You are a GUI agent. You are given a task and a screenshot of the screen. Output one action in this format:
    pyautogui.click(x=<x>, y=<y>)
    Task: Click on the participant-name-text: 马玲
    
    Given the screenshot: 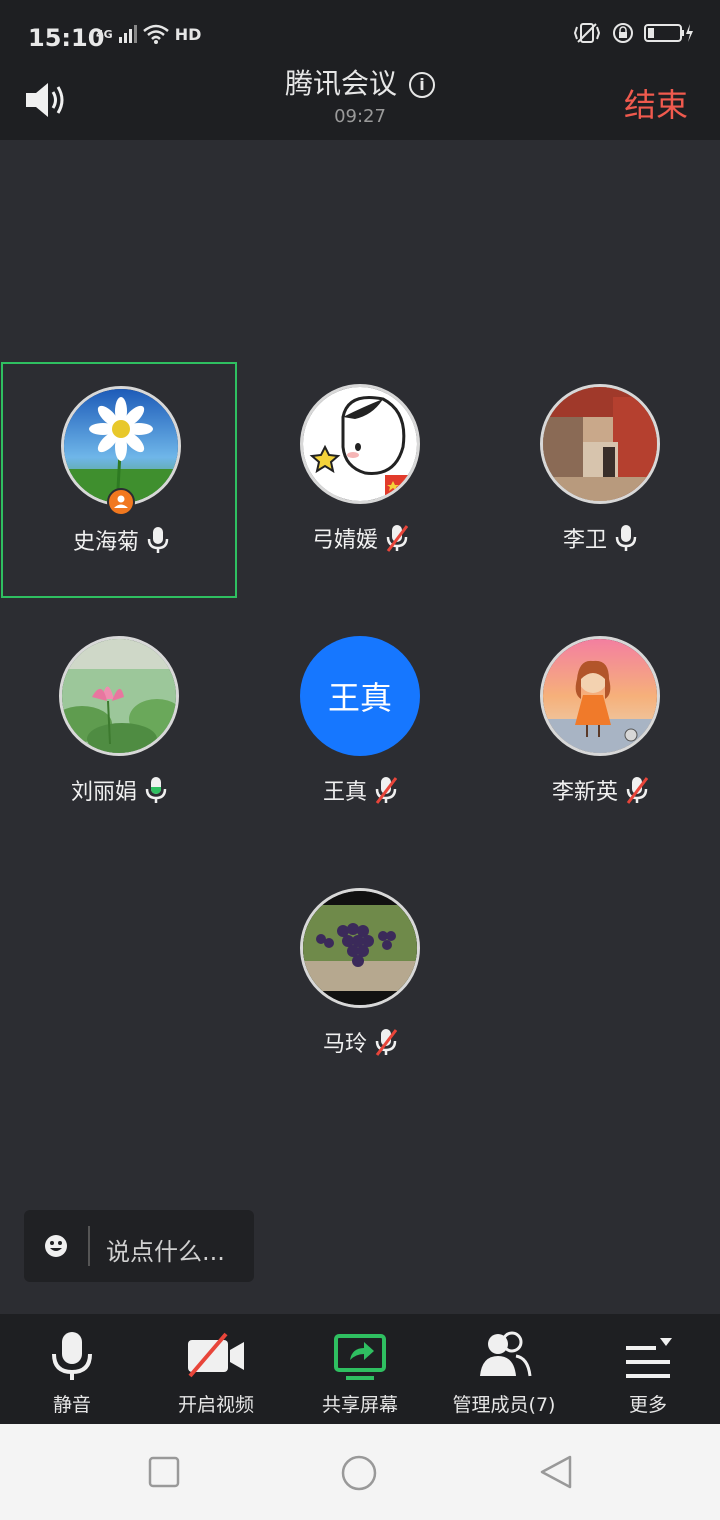 What is the action you would take?
    pyautogui.click(x=344, y=1044)
    